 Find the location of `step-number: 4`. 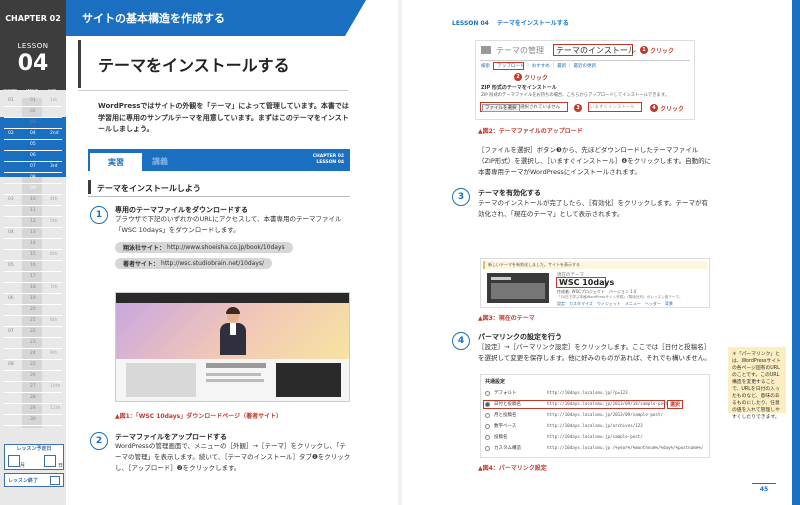

step-number: 4 is located at coordinates (461, 341).